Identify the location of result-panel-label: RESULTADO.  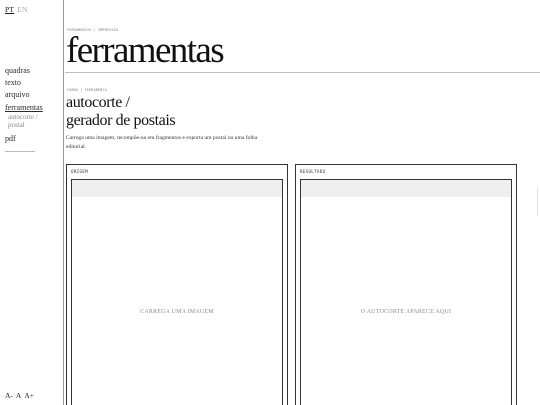
(313, 171).